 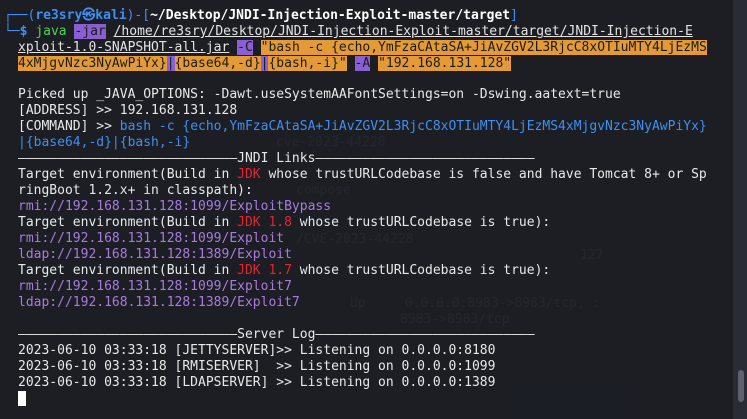 I want to click on command-output-line-cont: |{base64,-d}|{bash,-i}, so click(x=104, y=143).